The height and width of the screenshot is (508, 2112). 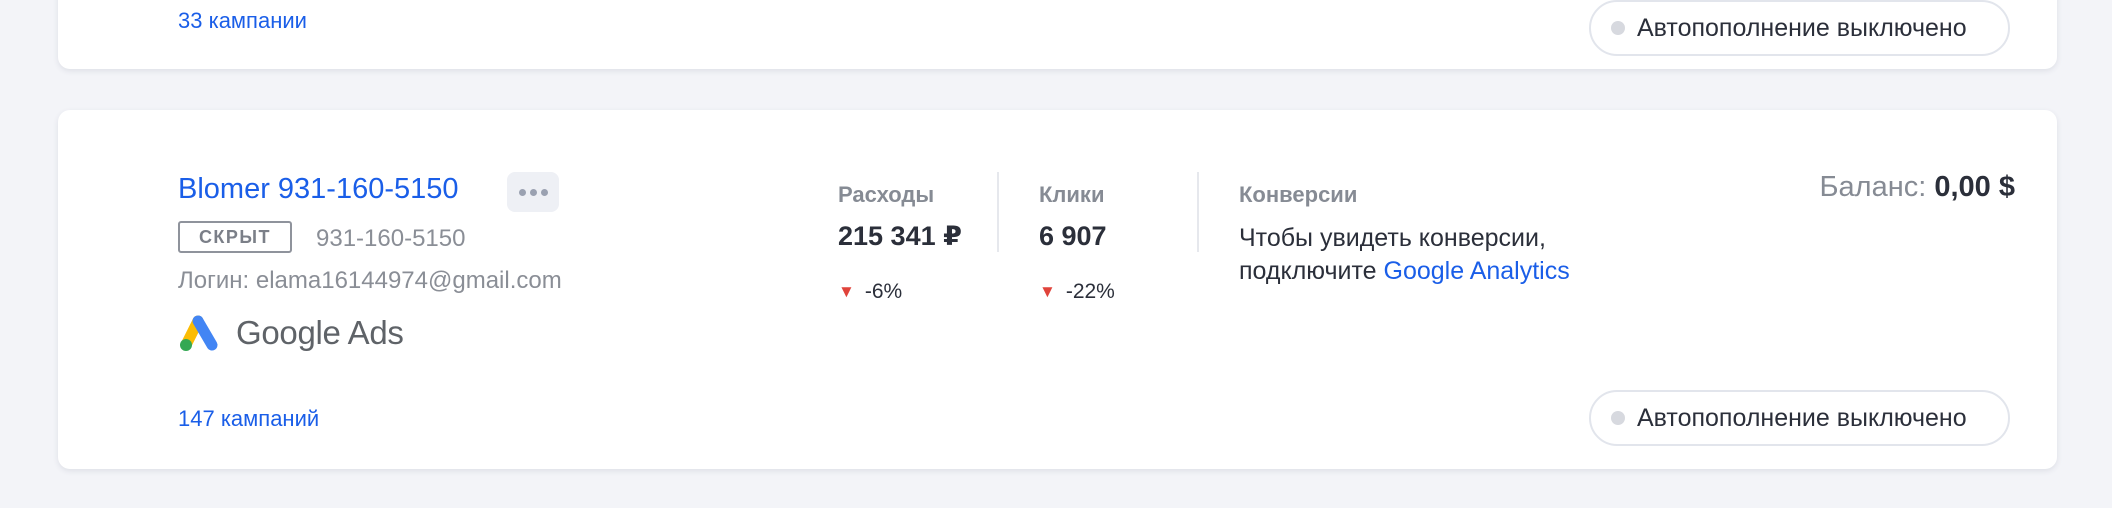 What do you see at coordinates (199, 333) in the screenshot?
I see `google-ads-icon` at bounding box center [199, 333].